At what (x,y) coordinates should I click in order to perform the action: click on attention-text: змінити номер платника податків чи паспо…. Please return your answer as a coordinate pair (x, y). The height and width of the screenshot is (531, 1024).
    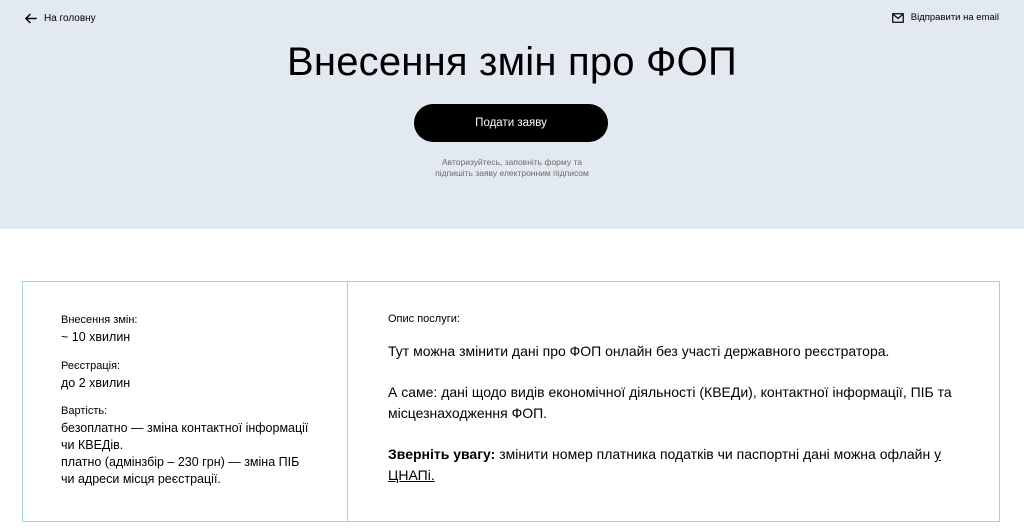
    Looking at the image, I should click on (715, 454).